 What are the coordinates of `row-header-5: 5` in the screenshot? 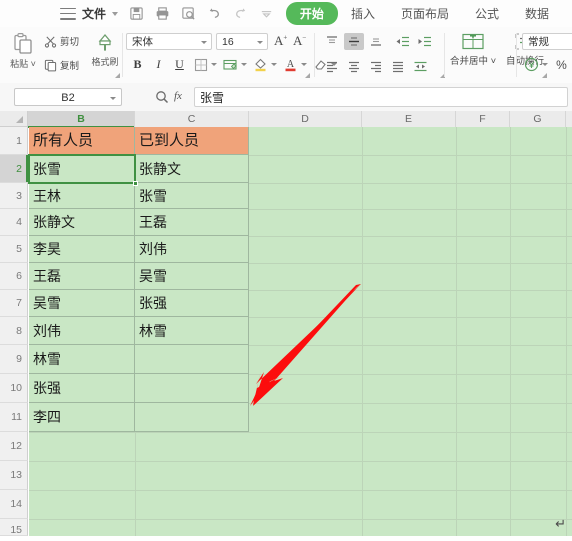 It's located at (14, 249).